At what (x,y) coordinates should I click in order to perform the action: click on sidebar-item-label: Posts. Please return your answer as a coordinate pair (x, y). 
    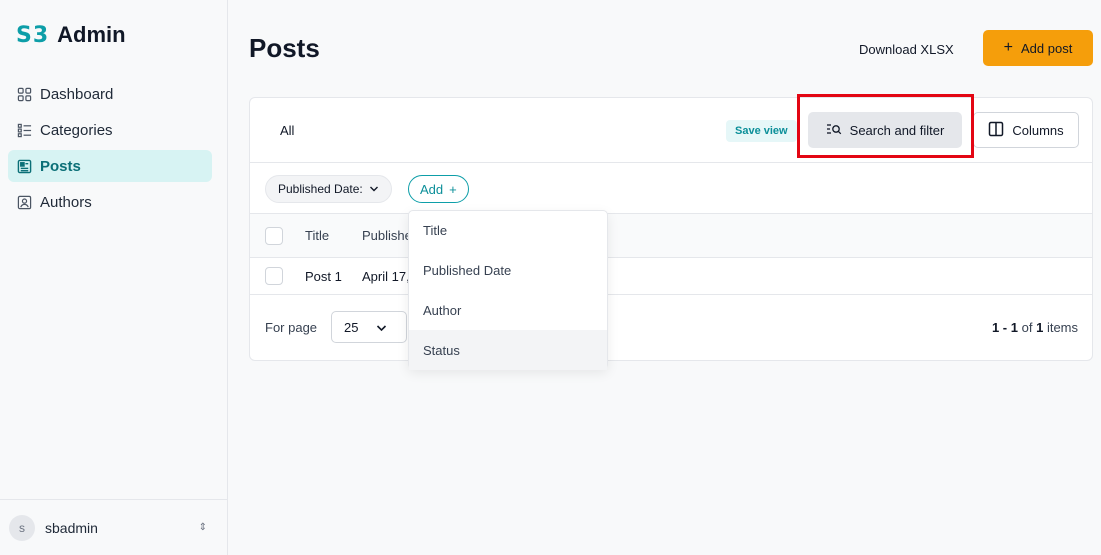
    Looking at the image, I should click on (60, 166).